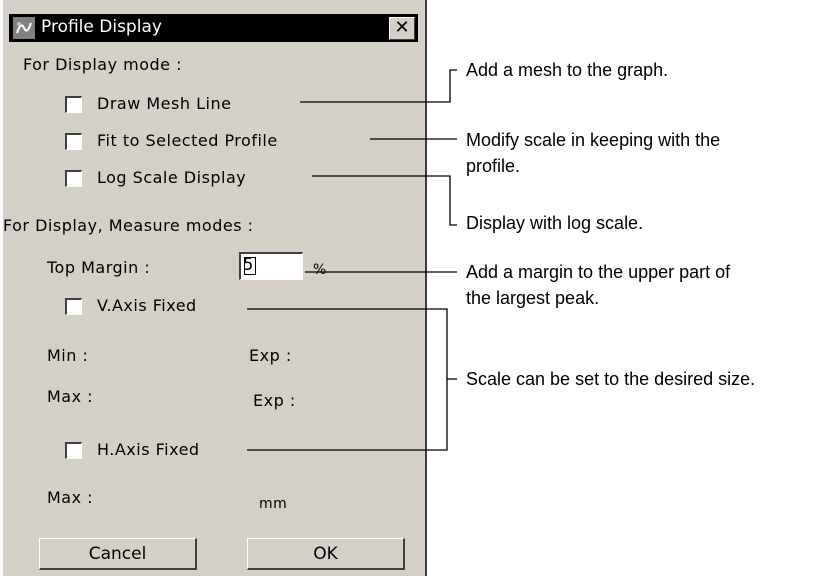 The image size is (826, 576). Describe the element at coordinates (598, 272) in the screenshot. I see `annotation-margin-line1: Add a margin to the upper part of` at that location.